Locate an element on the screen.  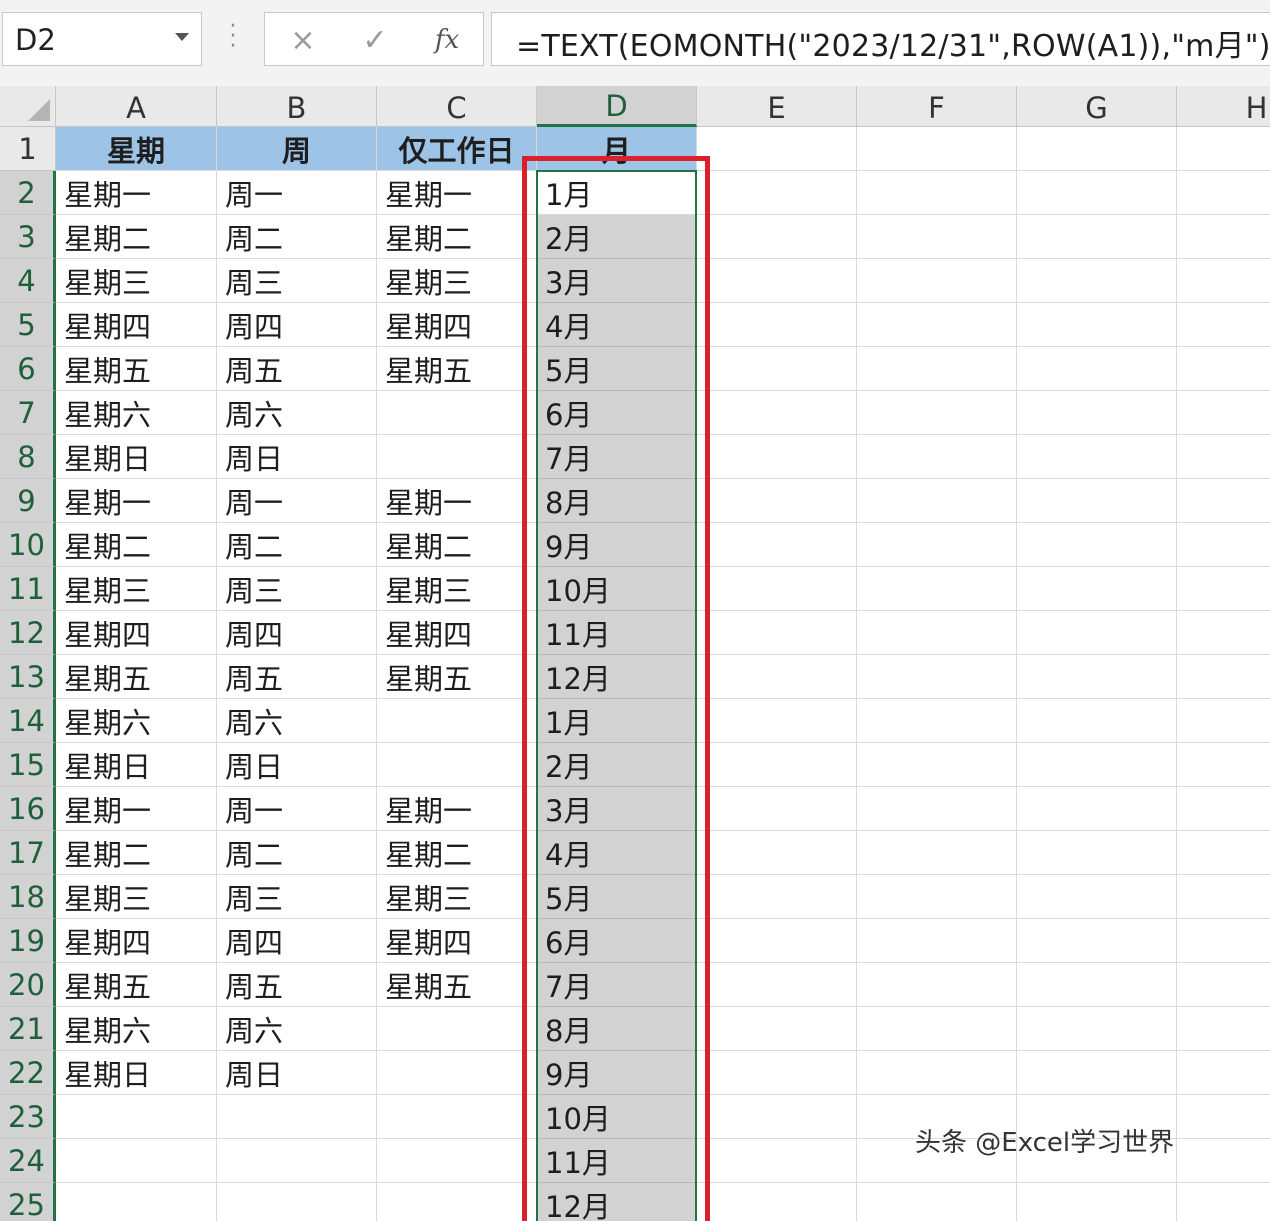
column-header-a: A is located at coordinates (136, 106).